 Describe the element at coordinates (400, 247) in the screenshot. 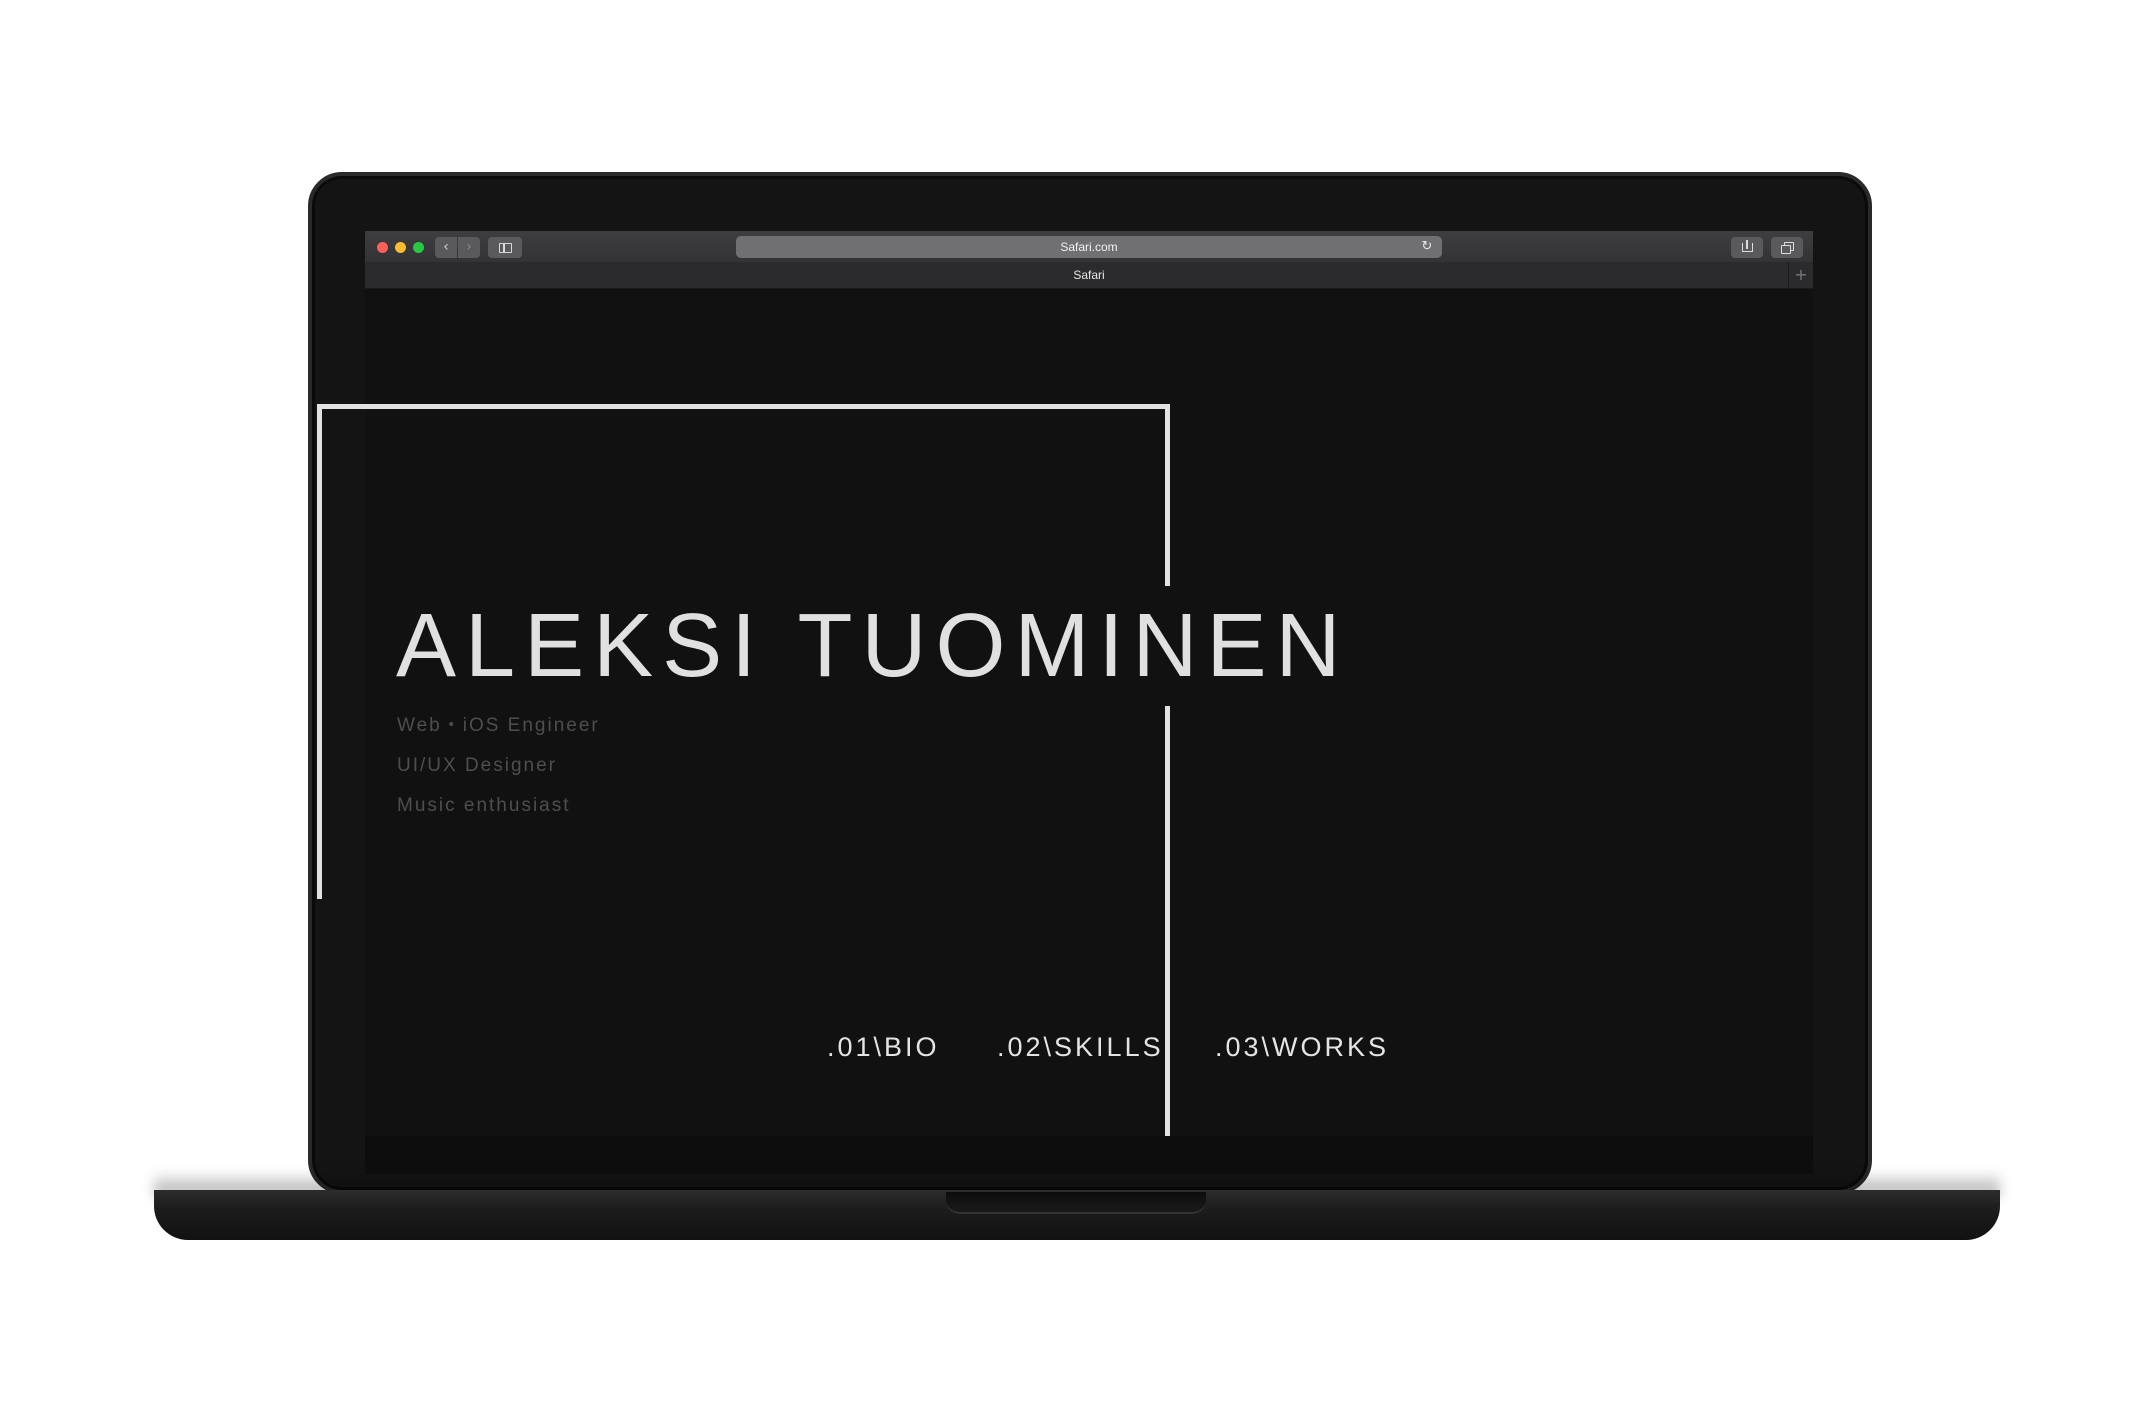

I see `minimize-window-button` at that location.